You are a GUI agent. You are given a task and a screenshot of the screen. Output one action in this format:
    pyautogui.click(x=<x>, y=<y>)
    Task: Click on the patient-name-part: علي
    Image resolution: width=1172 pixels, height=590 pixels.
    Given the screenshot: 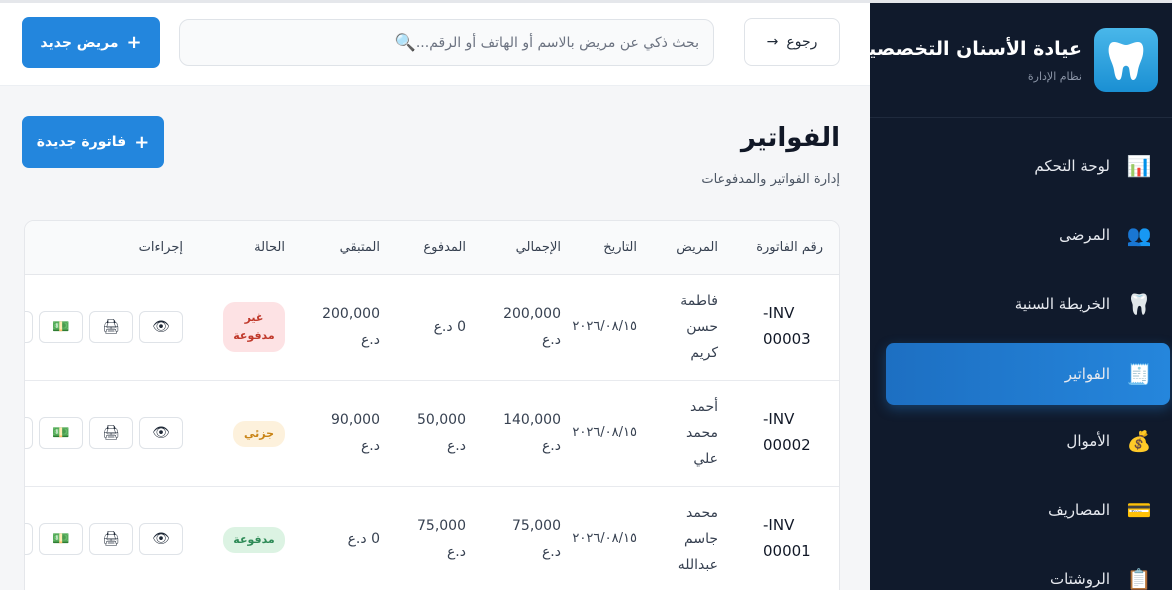 What is the action you would take?
    pyautogui.click(x=705, y=459)
    